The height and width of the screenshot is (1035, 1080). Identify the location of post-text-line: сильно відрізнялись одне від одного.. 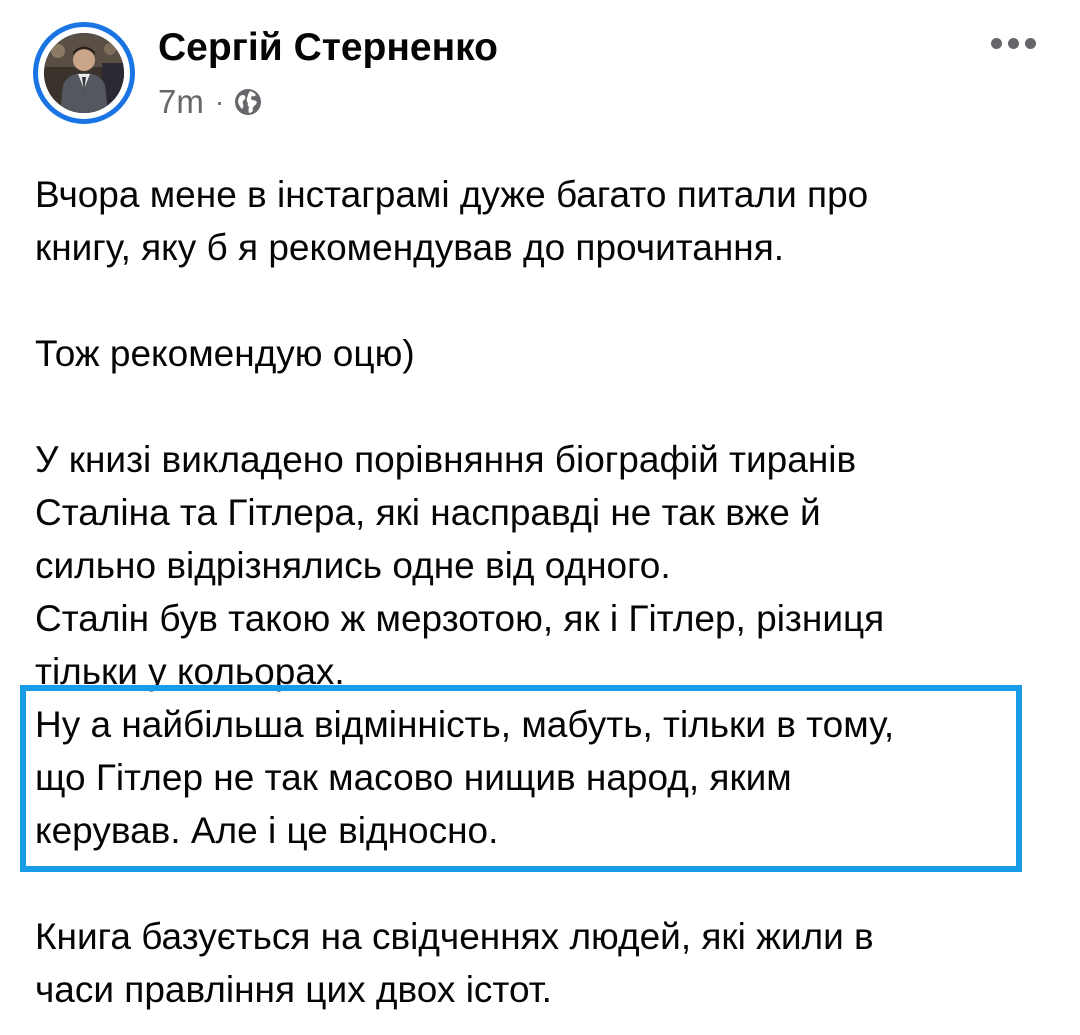
(353, 565).